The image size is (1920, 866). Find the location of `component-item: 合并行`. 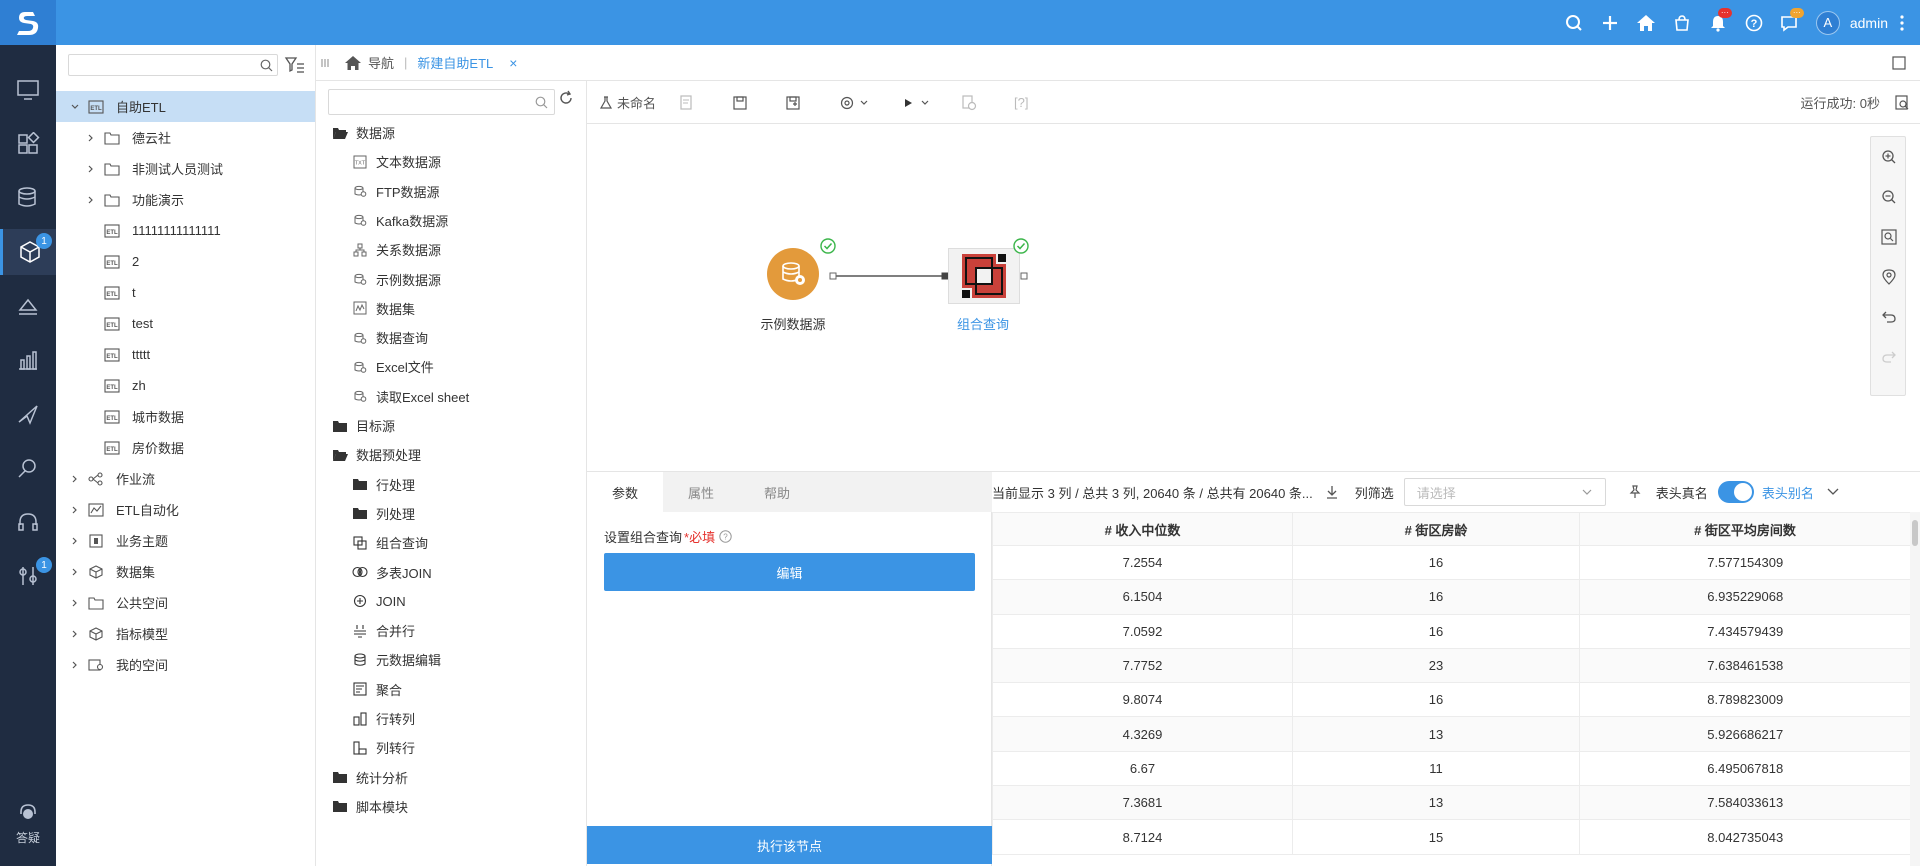

component-item: 合并行 is located at coordinates (383, 630).